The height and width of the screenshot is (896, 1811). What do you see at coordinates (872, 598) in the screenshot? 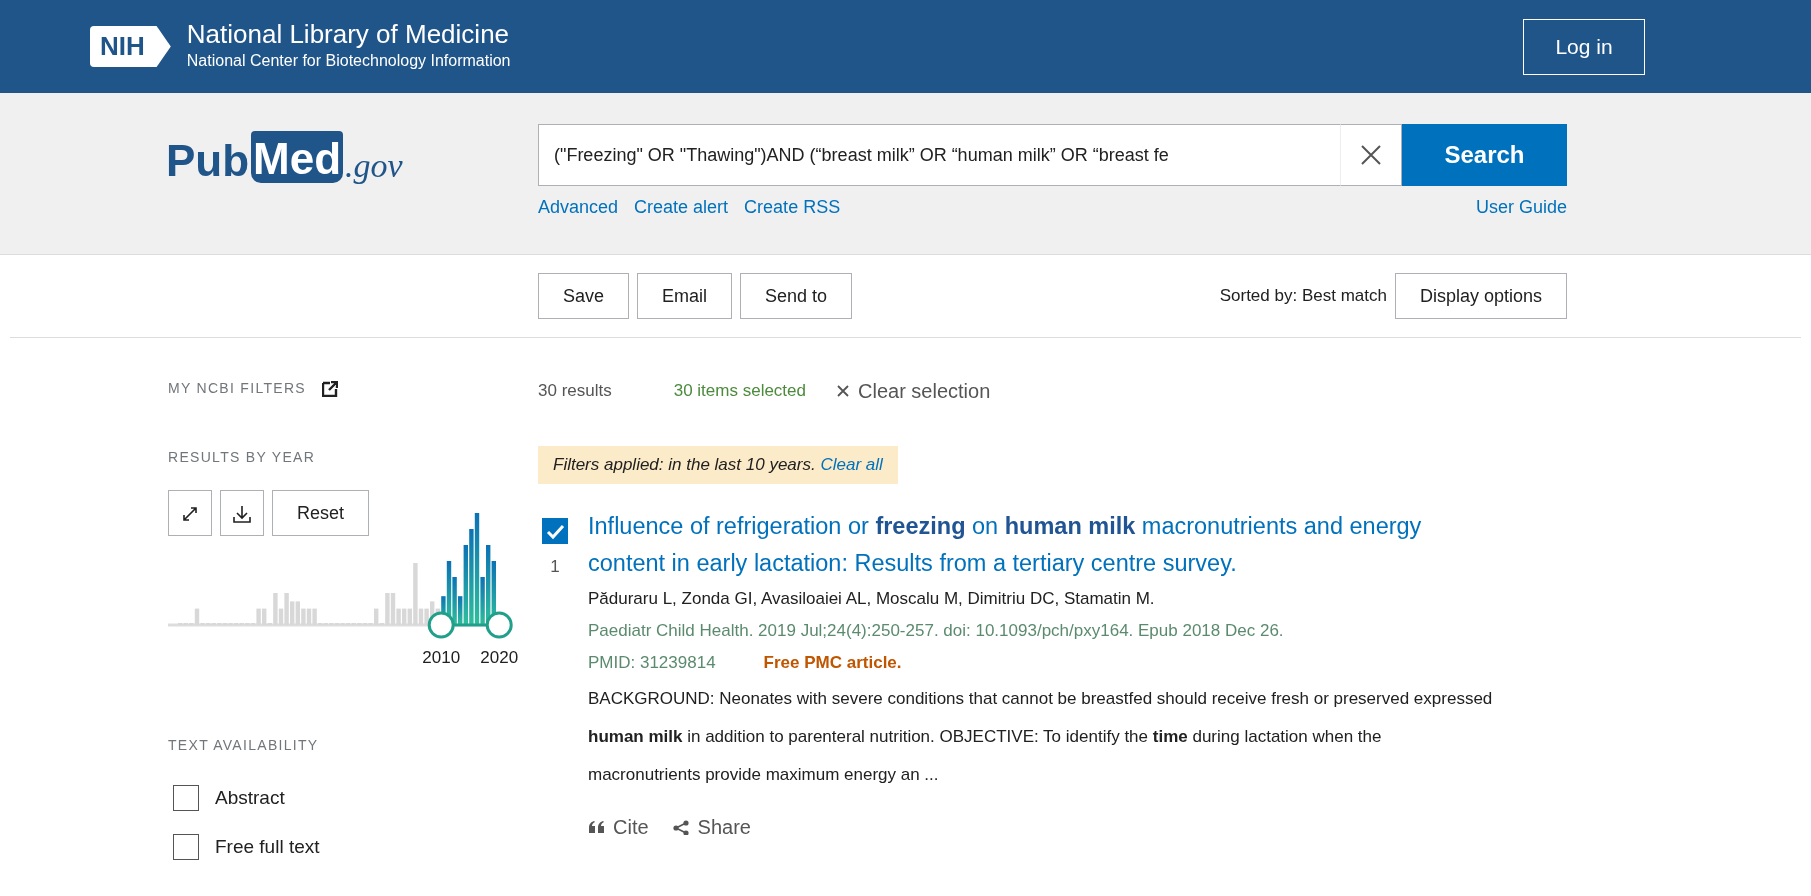
I see `authors-text: Păduraru L, Zonda GI, Avasiloaiei AL, Moscalu M, Dimitriu DC, Stamatin M.` at bounding box center [872, 598].